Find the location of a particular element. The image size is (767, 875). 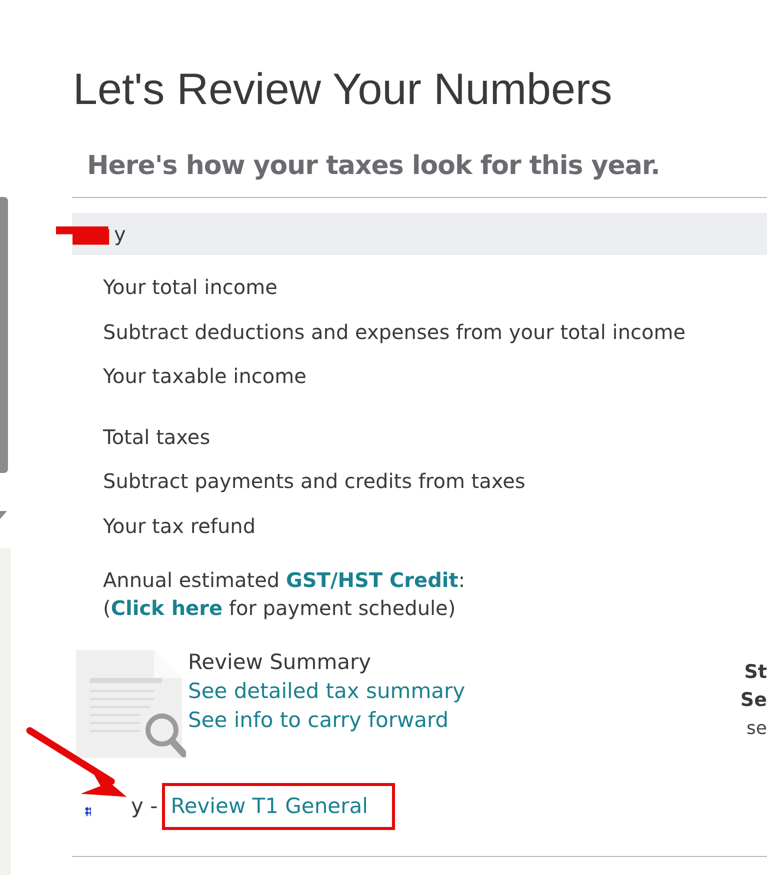

summary-label: Subtract deductions and expenses from your total income is located at coordinates (395, 332).